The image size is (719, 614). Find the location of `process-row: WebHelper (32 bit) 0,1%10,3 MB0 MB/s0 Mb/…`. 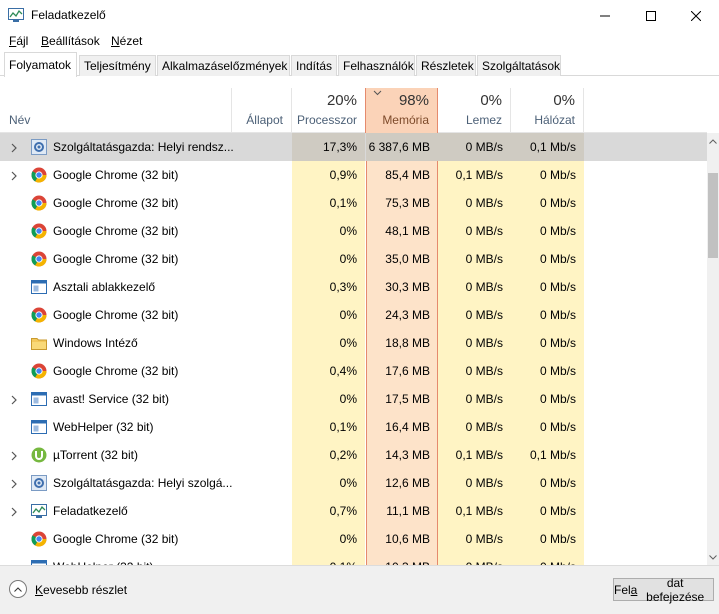

process-row: WebHelper (32 bit) 0,1%10,3 MB0 MB/s0 Mb/… is located at coordinates (353, 559).